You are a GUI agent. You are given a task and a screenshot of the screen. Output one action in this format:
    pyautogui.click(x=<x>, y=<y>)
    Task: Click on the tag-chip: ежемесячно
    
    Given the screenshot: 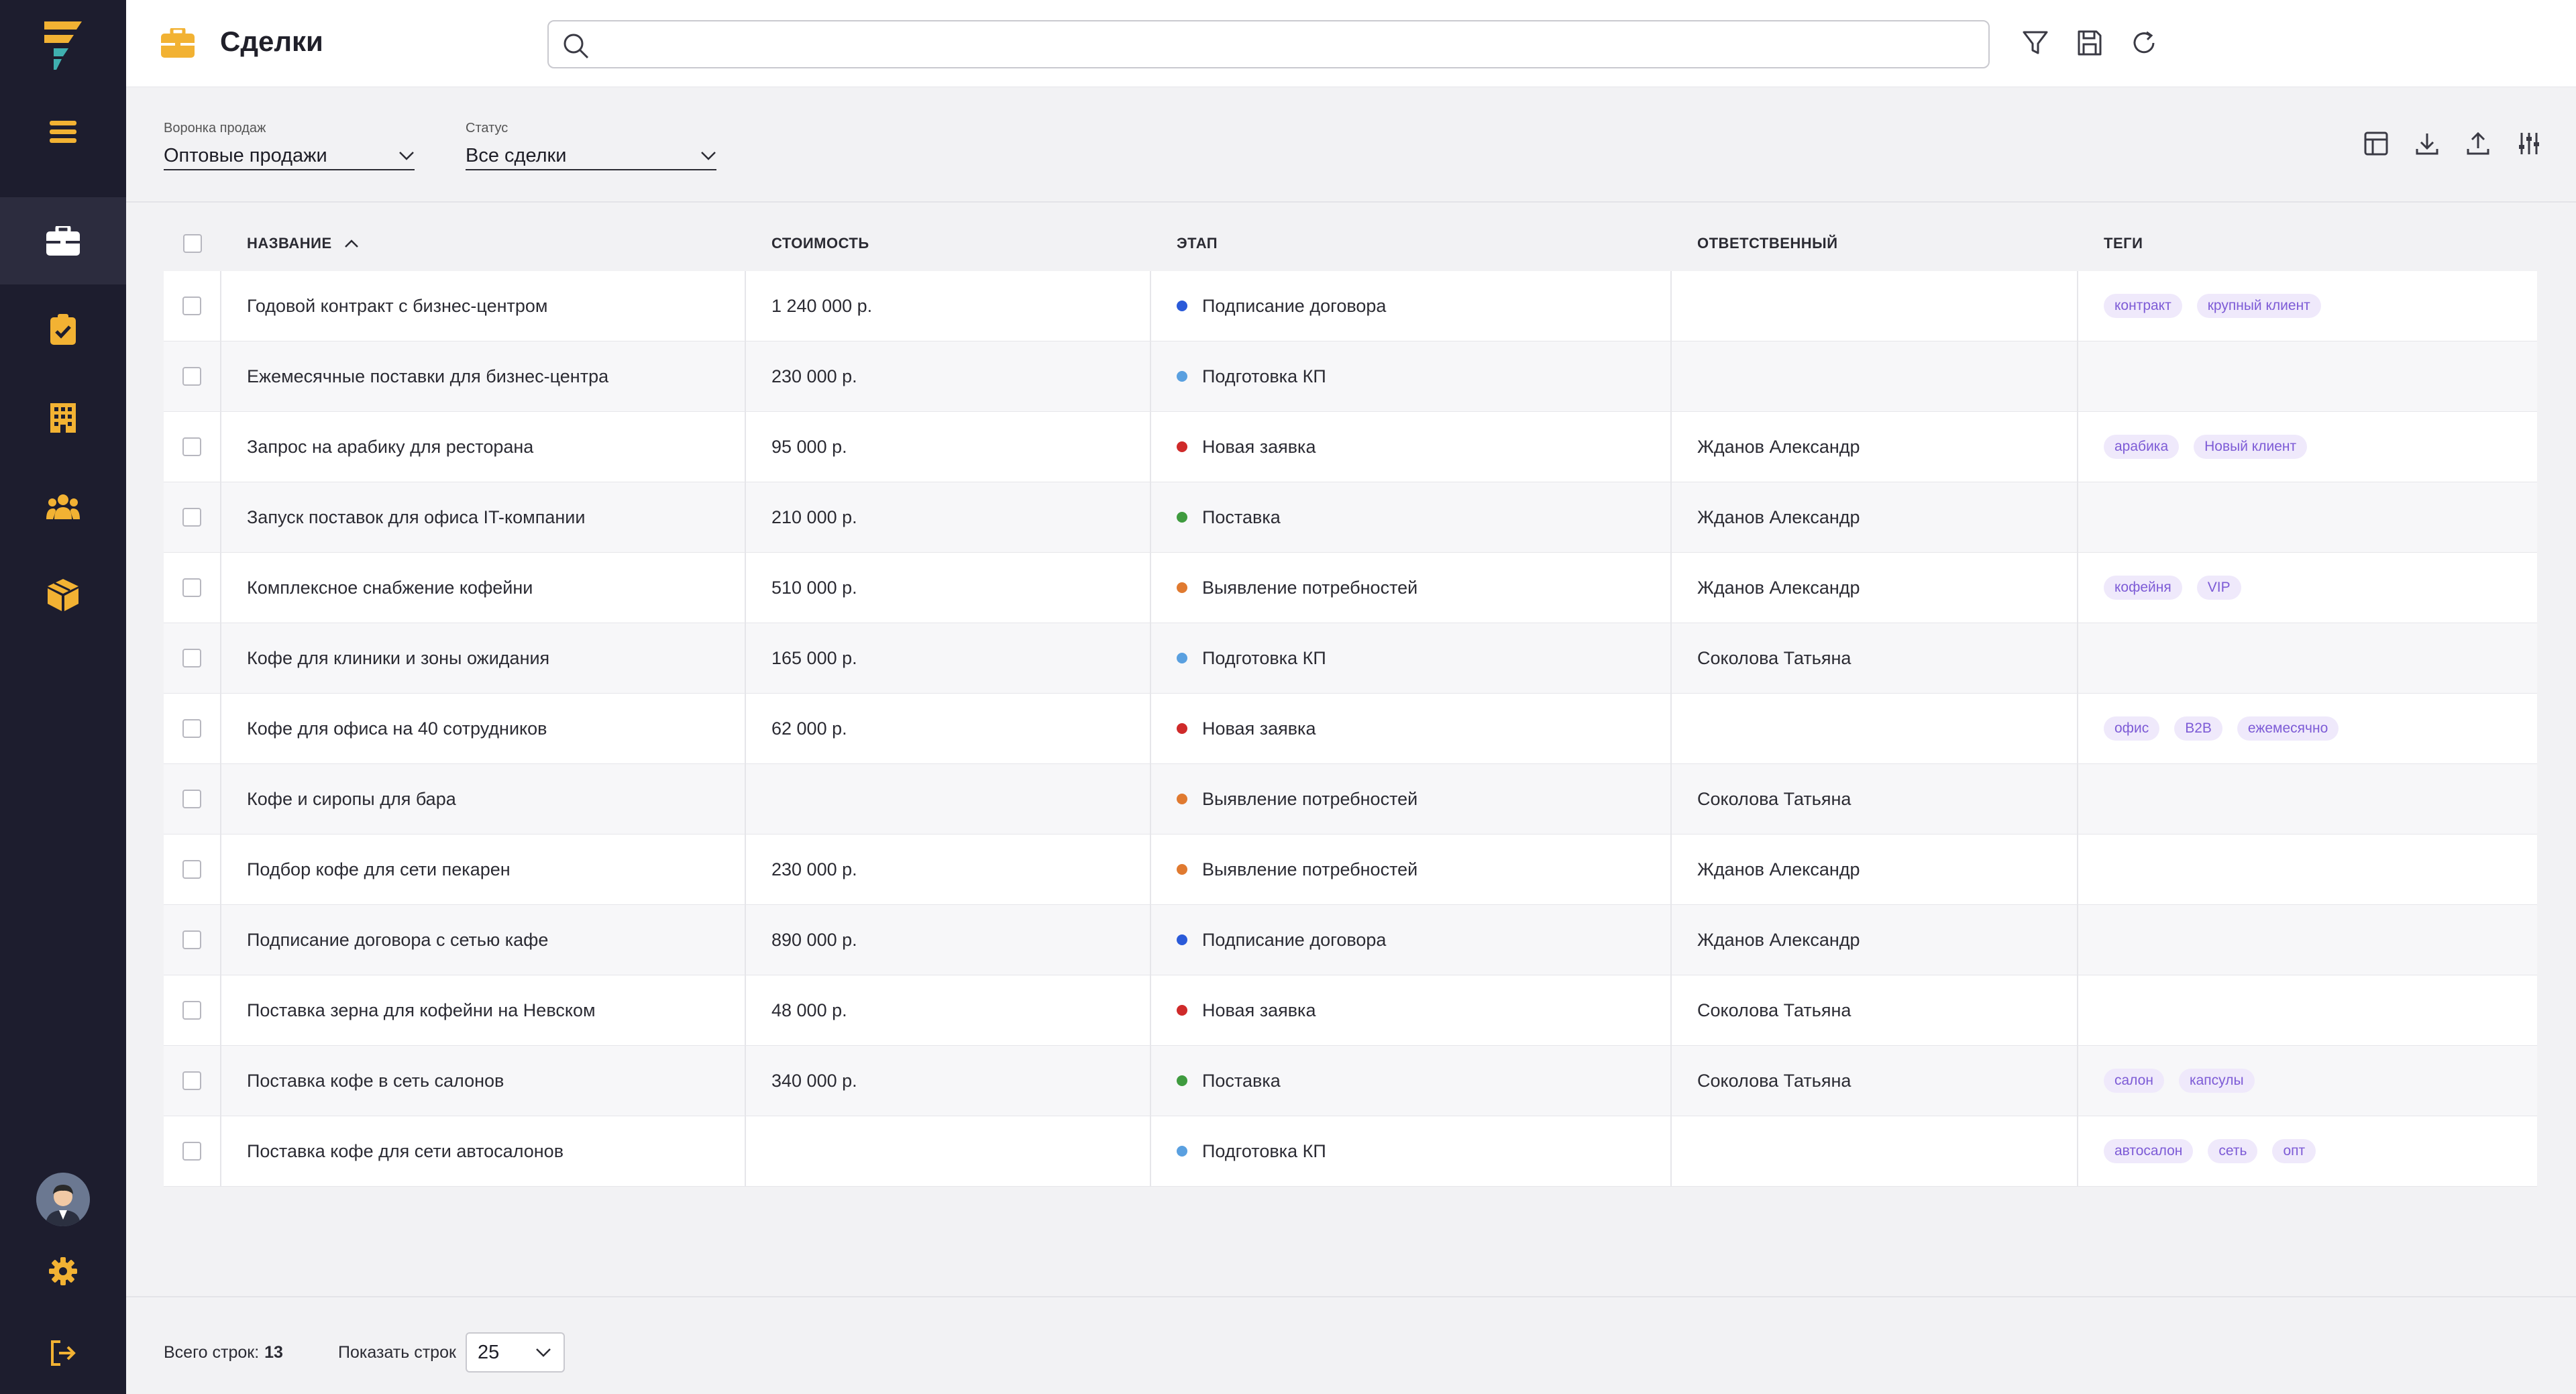 What is the action you would take?
    pyautogui.click(x=2288, y=728)
    